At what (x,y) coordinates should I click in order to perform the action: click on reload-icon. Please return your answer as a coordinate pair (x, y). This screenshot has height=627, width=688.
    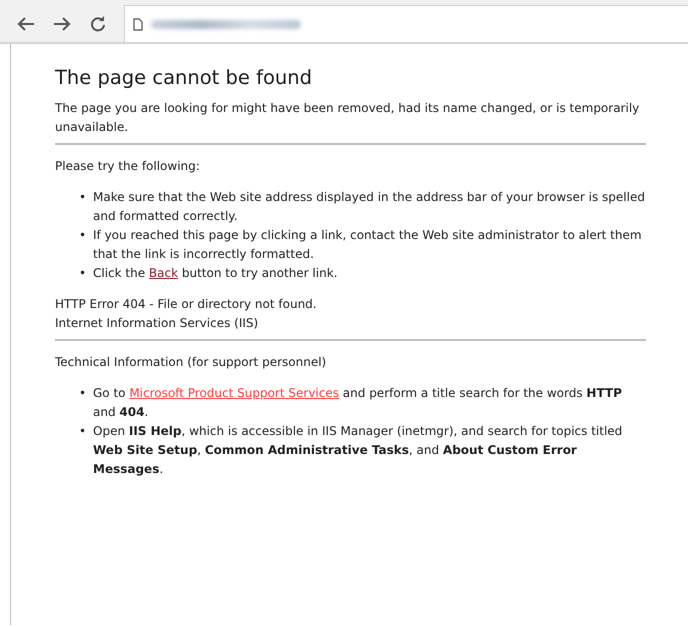
    Looking at the image, I should click on (98, 24).